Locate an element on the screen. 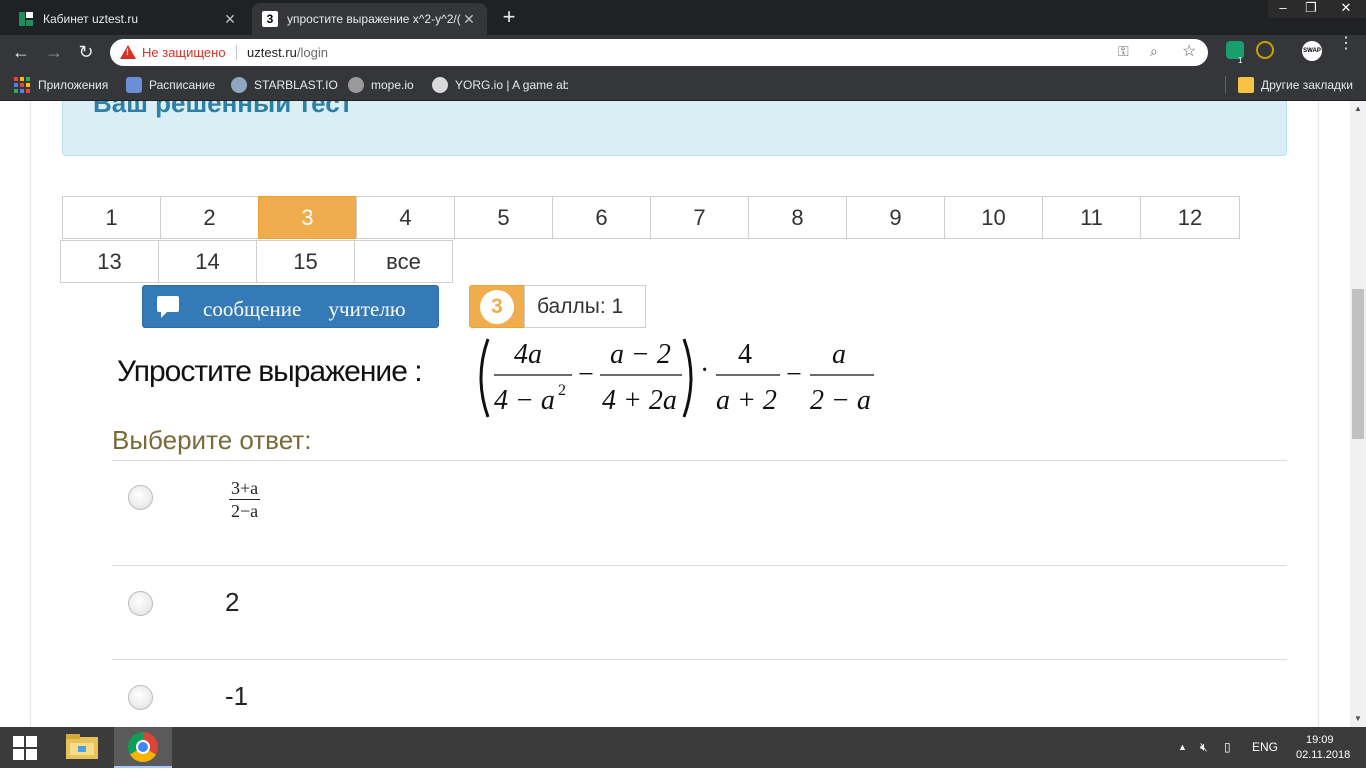 This screenshot has width=1366, height=773. forward-arrow-icon: → is located at coordinates (54, 53).